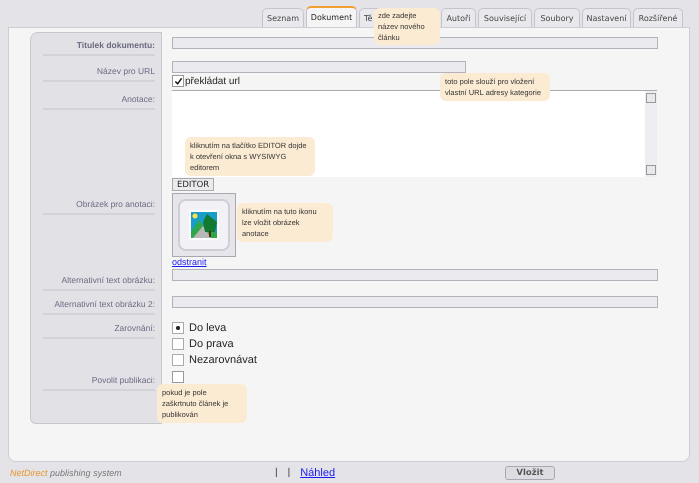 This screenshot has height=483, width=699. I want to click on remove-link: odstranit, so click(189, 262).